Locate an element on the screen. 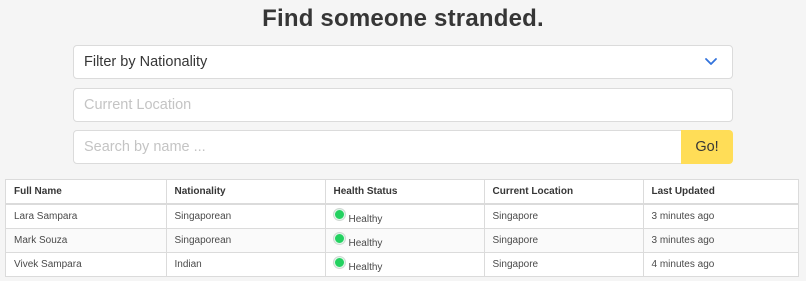  search-field is located at coordinates (377, 147).